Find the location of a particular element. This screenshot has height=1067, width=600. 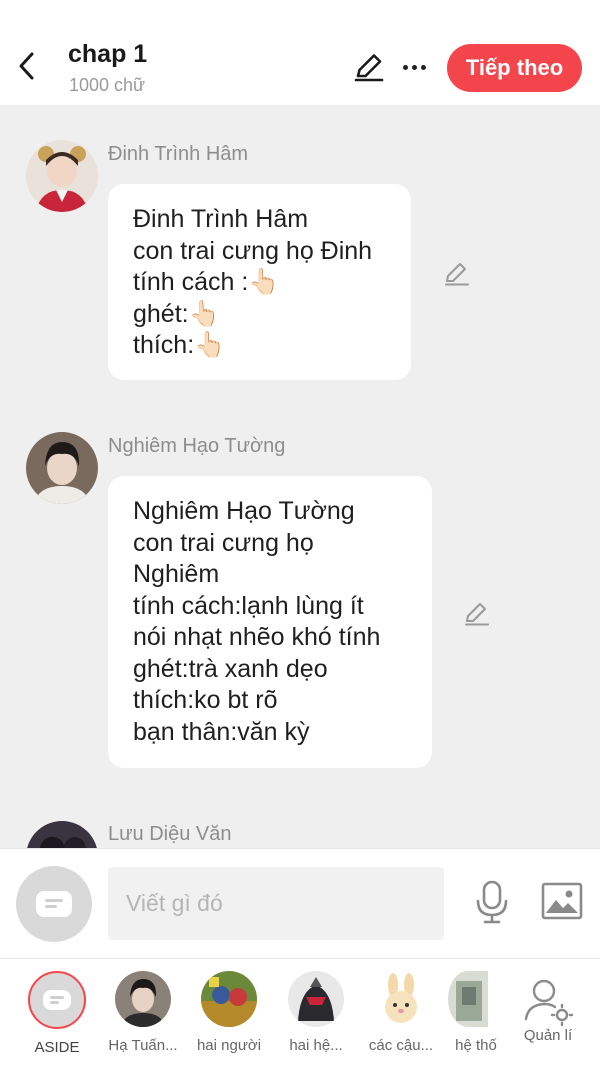

chapter-title: chap 1 is located at coordinates (108, 54).